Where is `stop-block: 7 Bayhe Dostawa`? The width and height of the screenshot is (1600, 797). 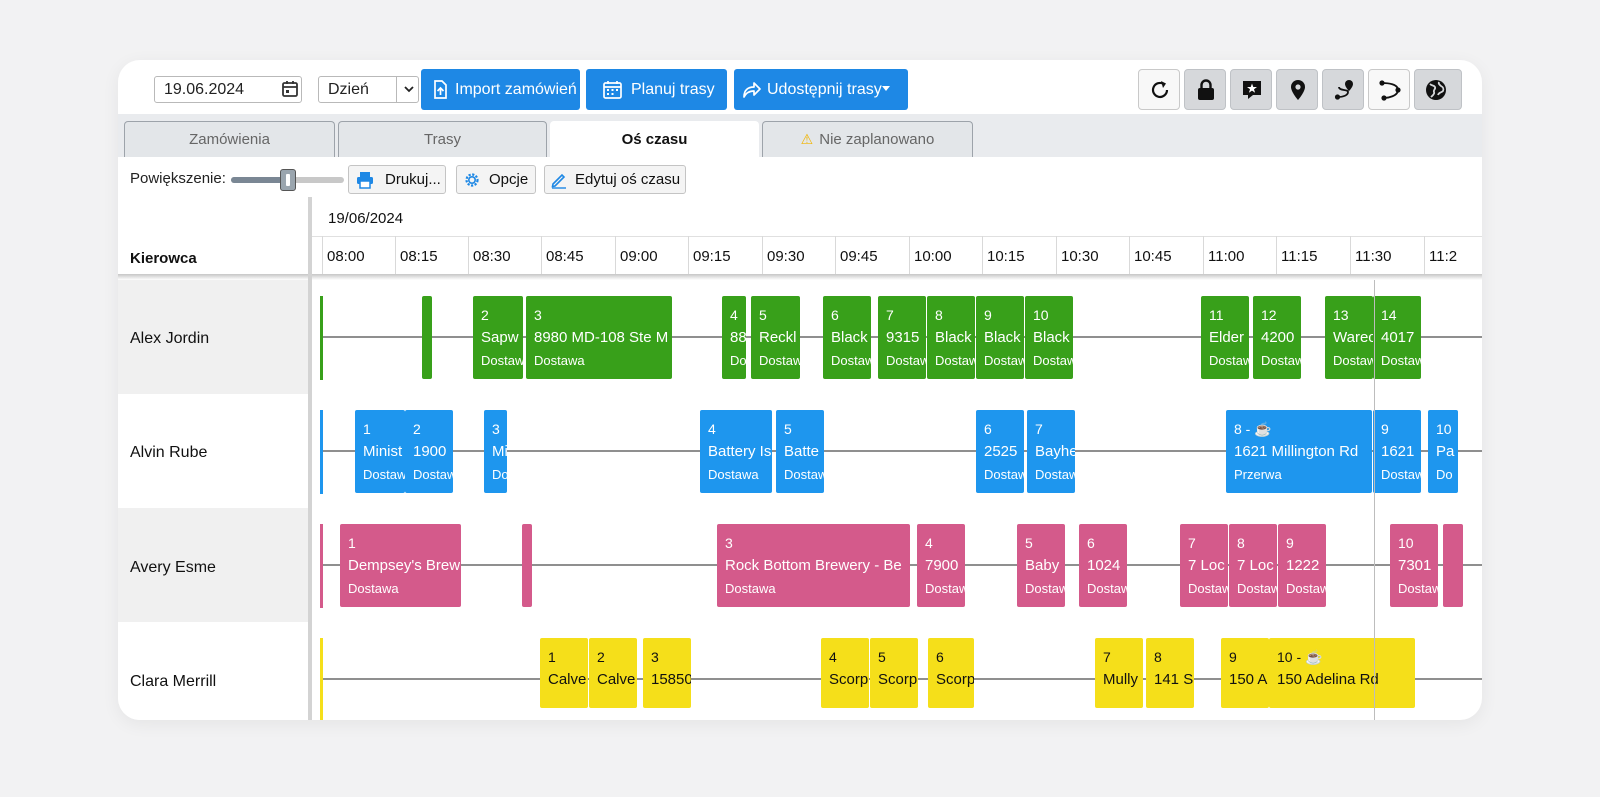 stop-block: 7 Bayhe Dostawa is located at coordinates (1051, 451).